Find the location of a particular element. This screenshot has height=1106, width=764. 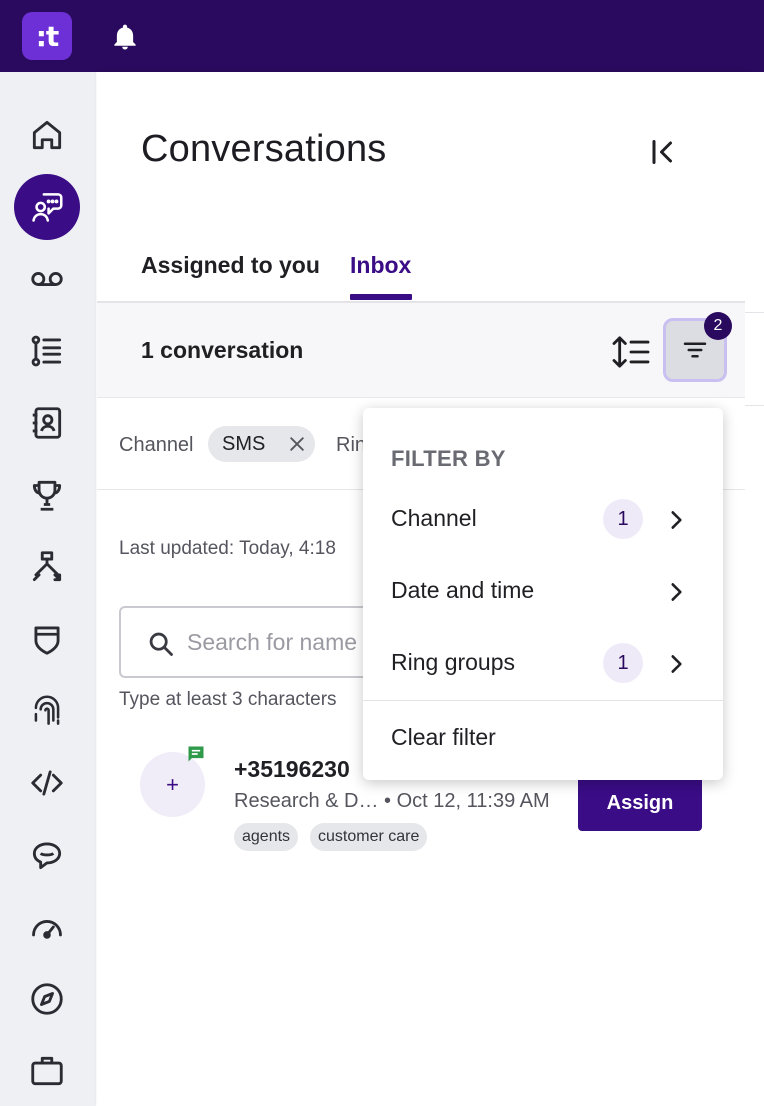

routing-icon is located at coordinates (47, 566).